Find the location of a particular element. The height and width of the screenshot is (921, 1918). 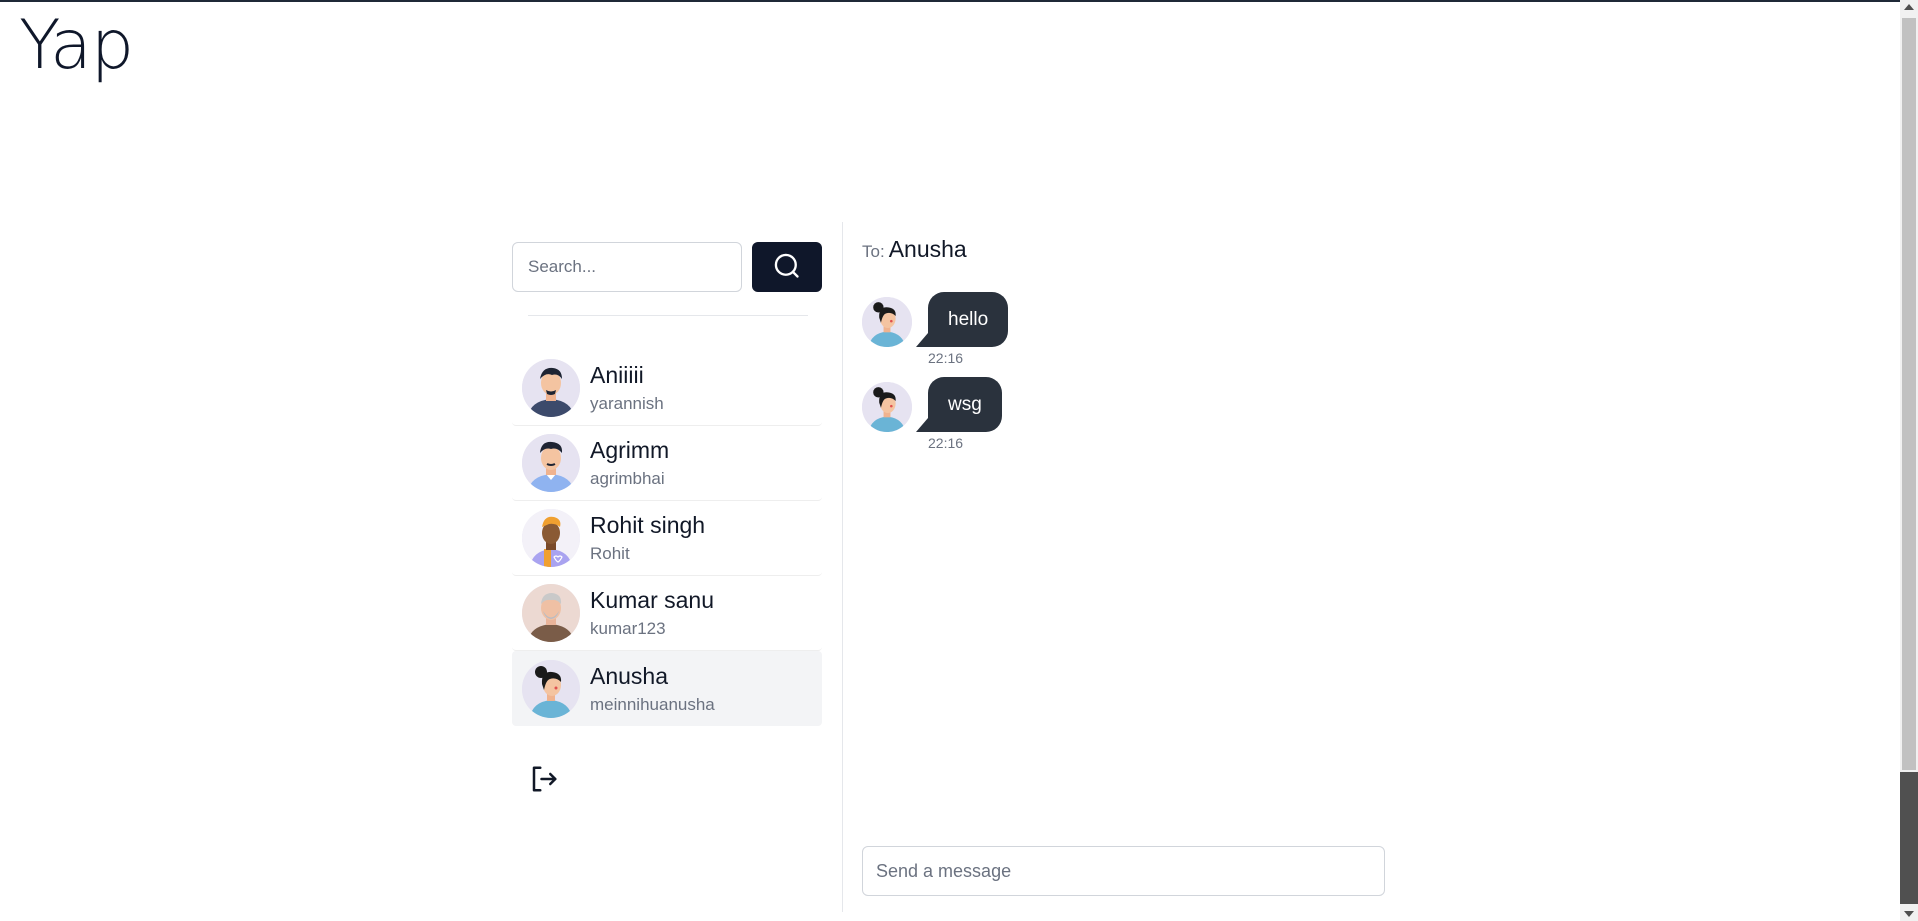

chat-message: wsg is located at coordinates (932, 404).